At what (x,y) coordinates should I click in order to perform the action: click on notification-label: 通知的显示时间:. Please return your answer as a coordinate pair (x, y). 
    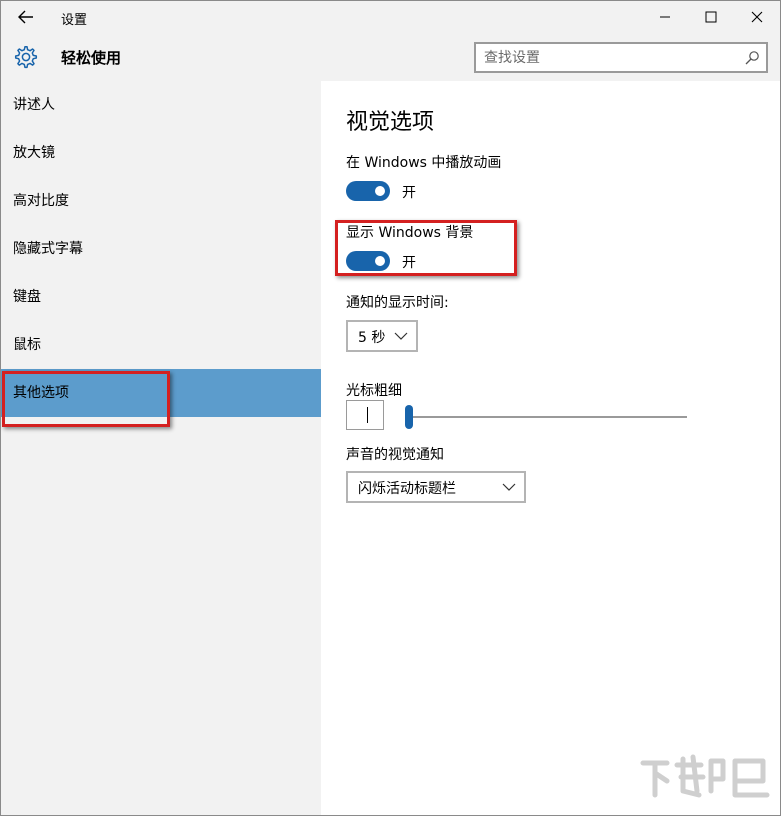
    Looking at the image, I should click on (397, 303).